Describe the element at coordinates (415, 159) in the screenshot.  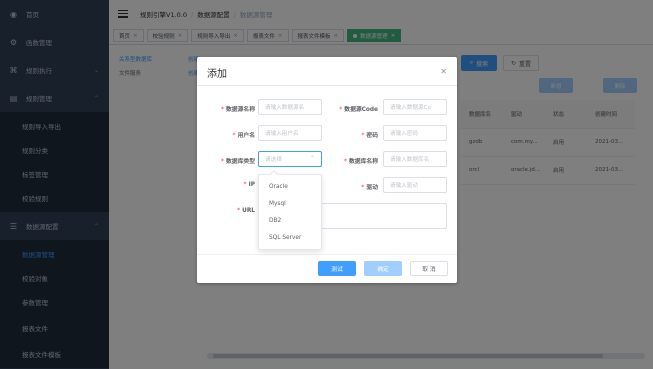
I see `db-name-input: 请输入数据库名` at that location.